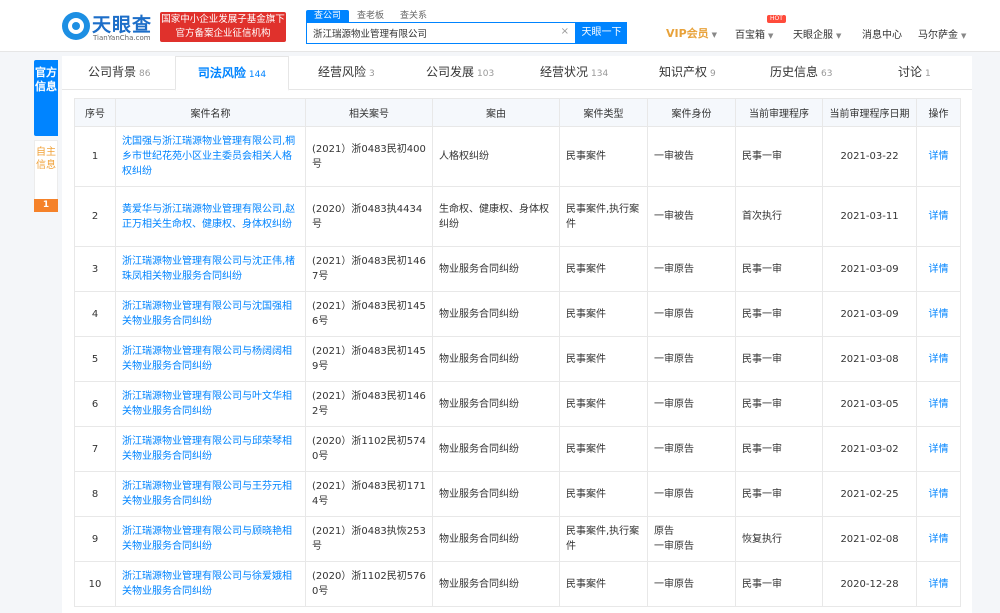 The width and height of the screenshot is (1000, 613). Describe the element at coordinates (210, 494) in the screenshot. I see `cell-case-name-link: 浙江瑞源物业管理有限公司与王芬元相关物业服务合同纠纷` at that location.